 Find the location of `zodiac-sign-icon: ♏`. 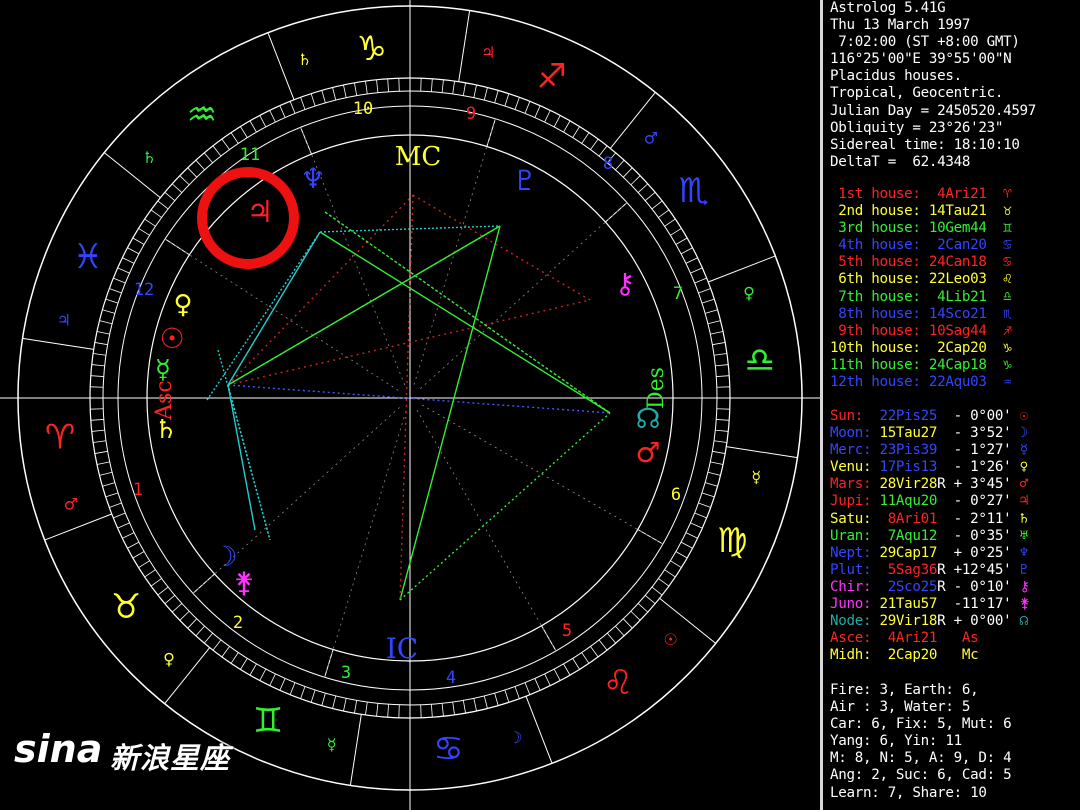

zodiac-sign-icon: ♏ is located at coordinates (694, 191).